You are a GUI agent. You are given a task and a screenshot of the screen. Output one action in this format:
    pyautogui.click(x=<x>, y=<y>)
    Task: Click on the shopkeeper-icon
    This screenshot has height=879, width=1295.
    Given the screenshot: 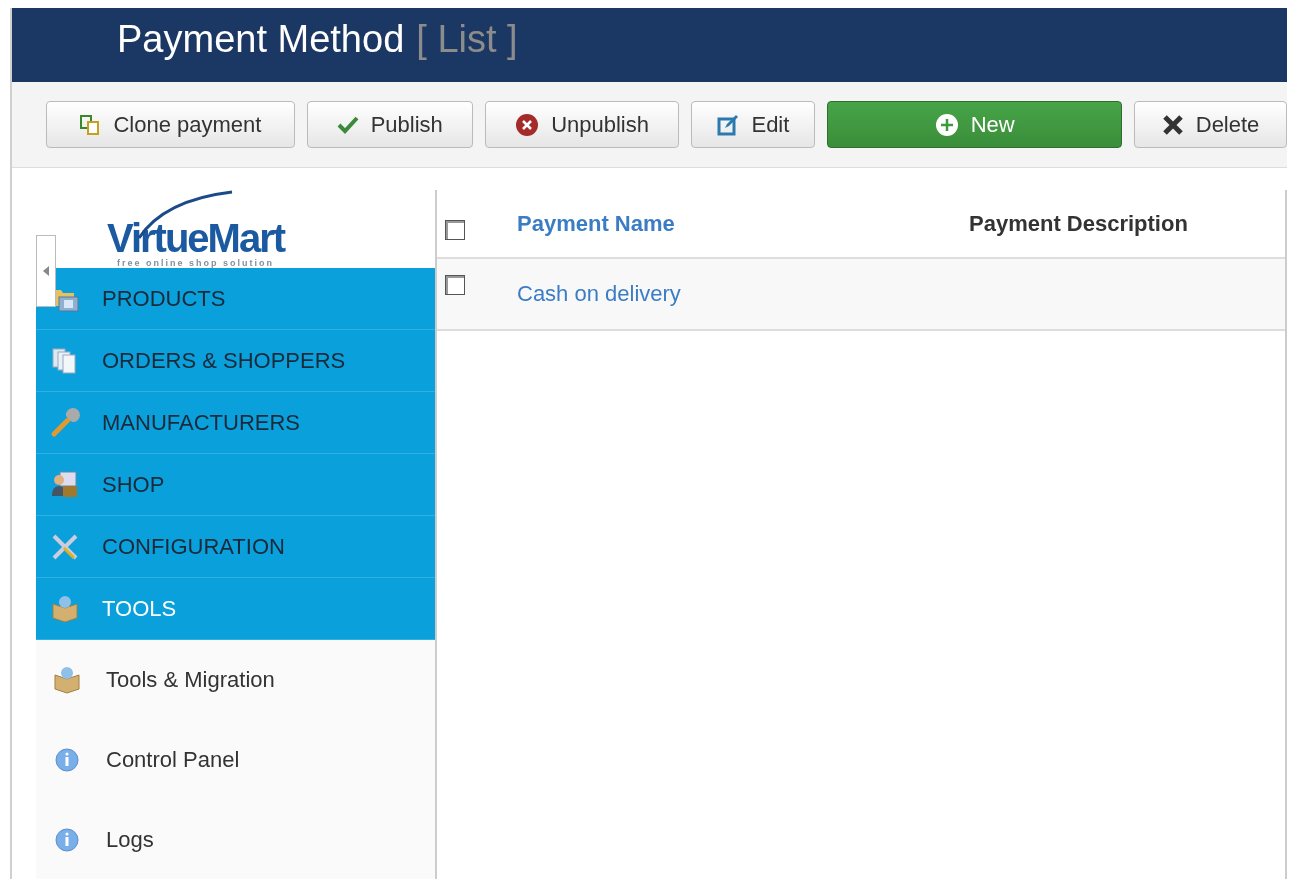 What is the action you would take?
    pyautogui.click(x=65, y=484)
    